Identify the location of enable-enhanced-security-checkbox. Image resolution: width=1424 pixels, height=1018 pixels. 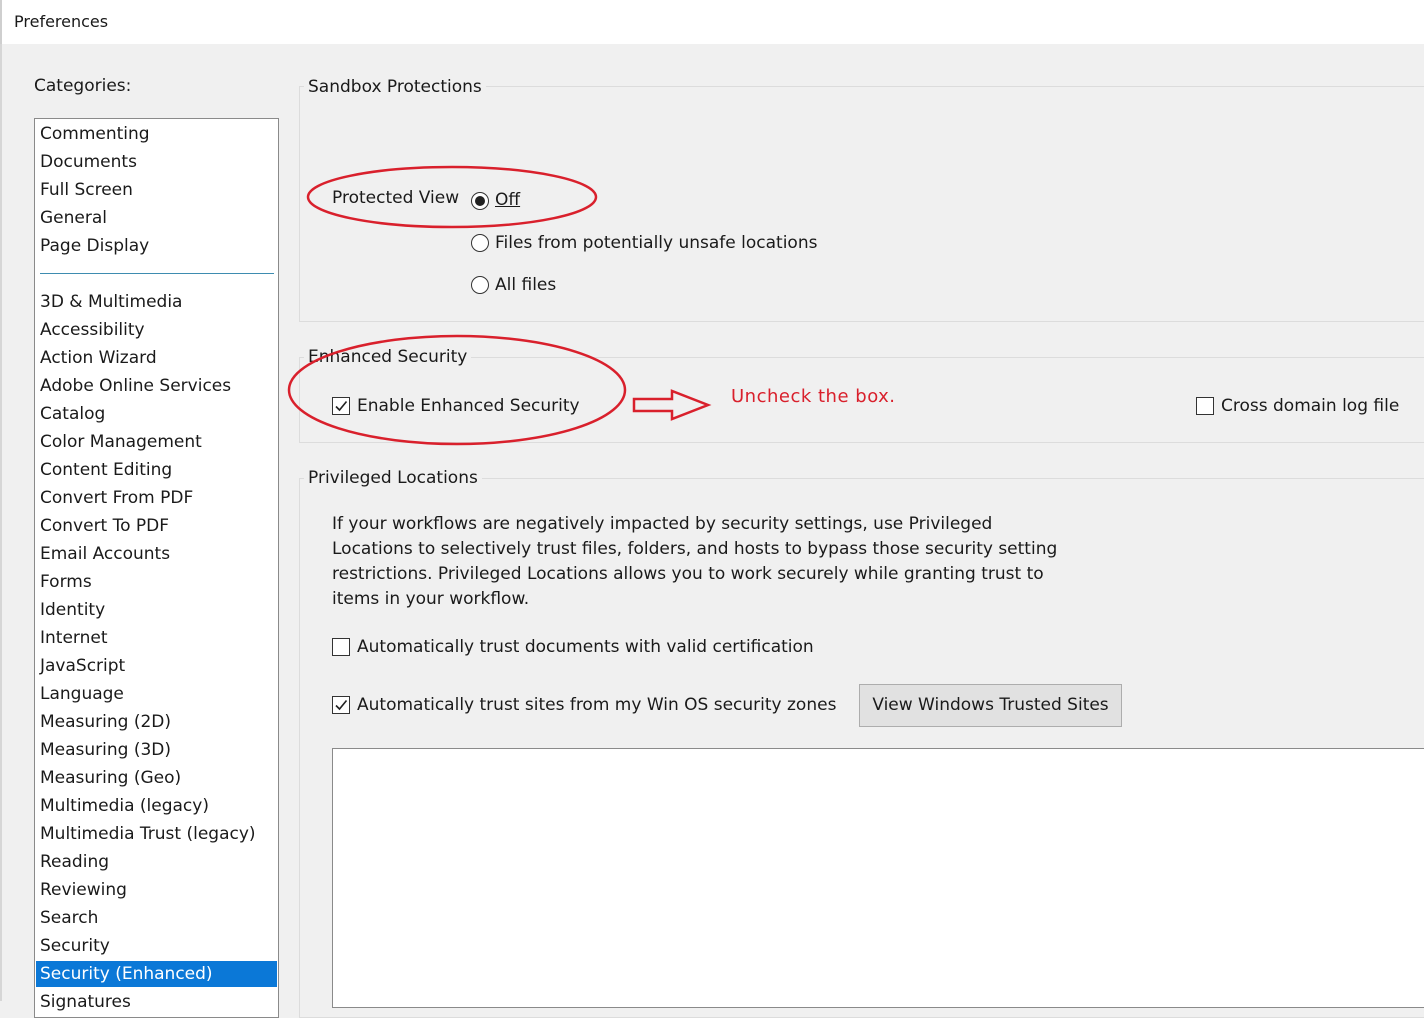
(341, 406).